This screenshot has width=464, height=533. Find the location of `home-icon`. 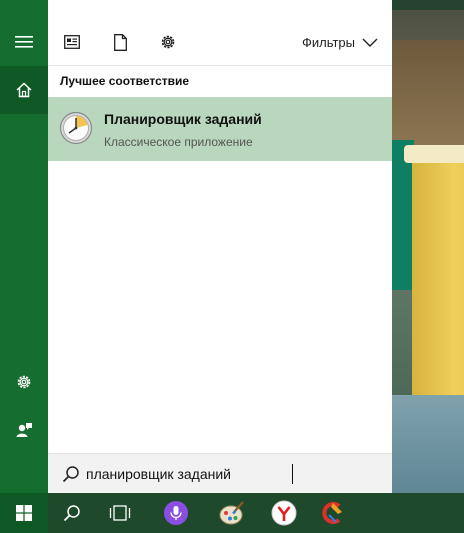

home-icon is located at coordinates (24, 90).